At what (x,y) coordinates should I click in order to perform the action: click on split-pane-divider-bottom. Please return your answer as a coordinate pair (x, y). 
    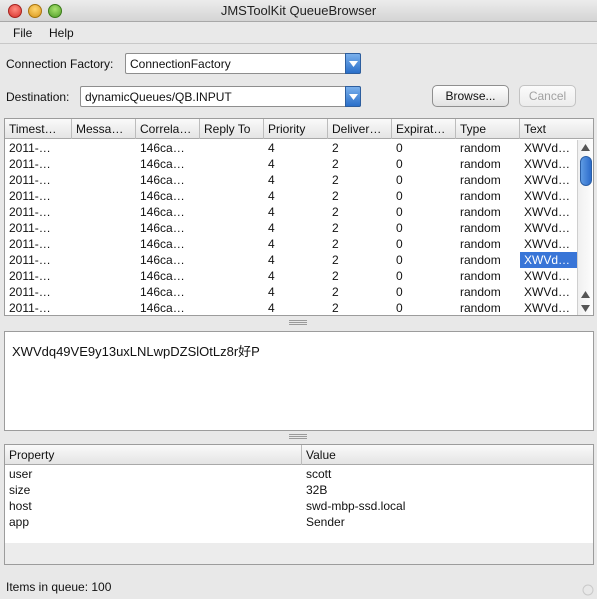
    Looking at the image, I should click on (298, 437).